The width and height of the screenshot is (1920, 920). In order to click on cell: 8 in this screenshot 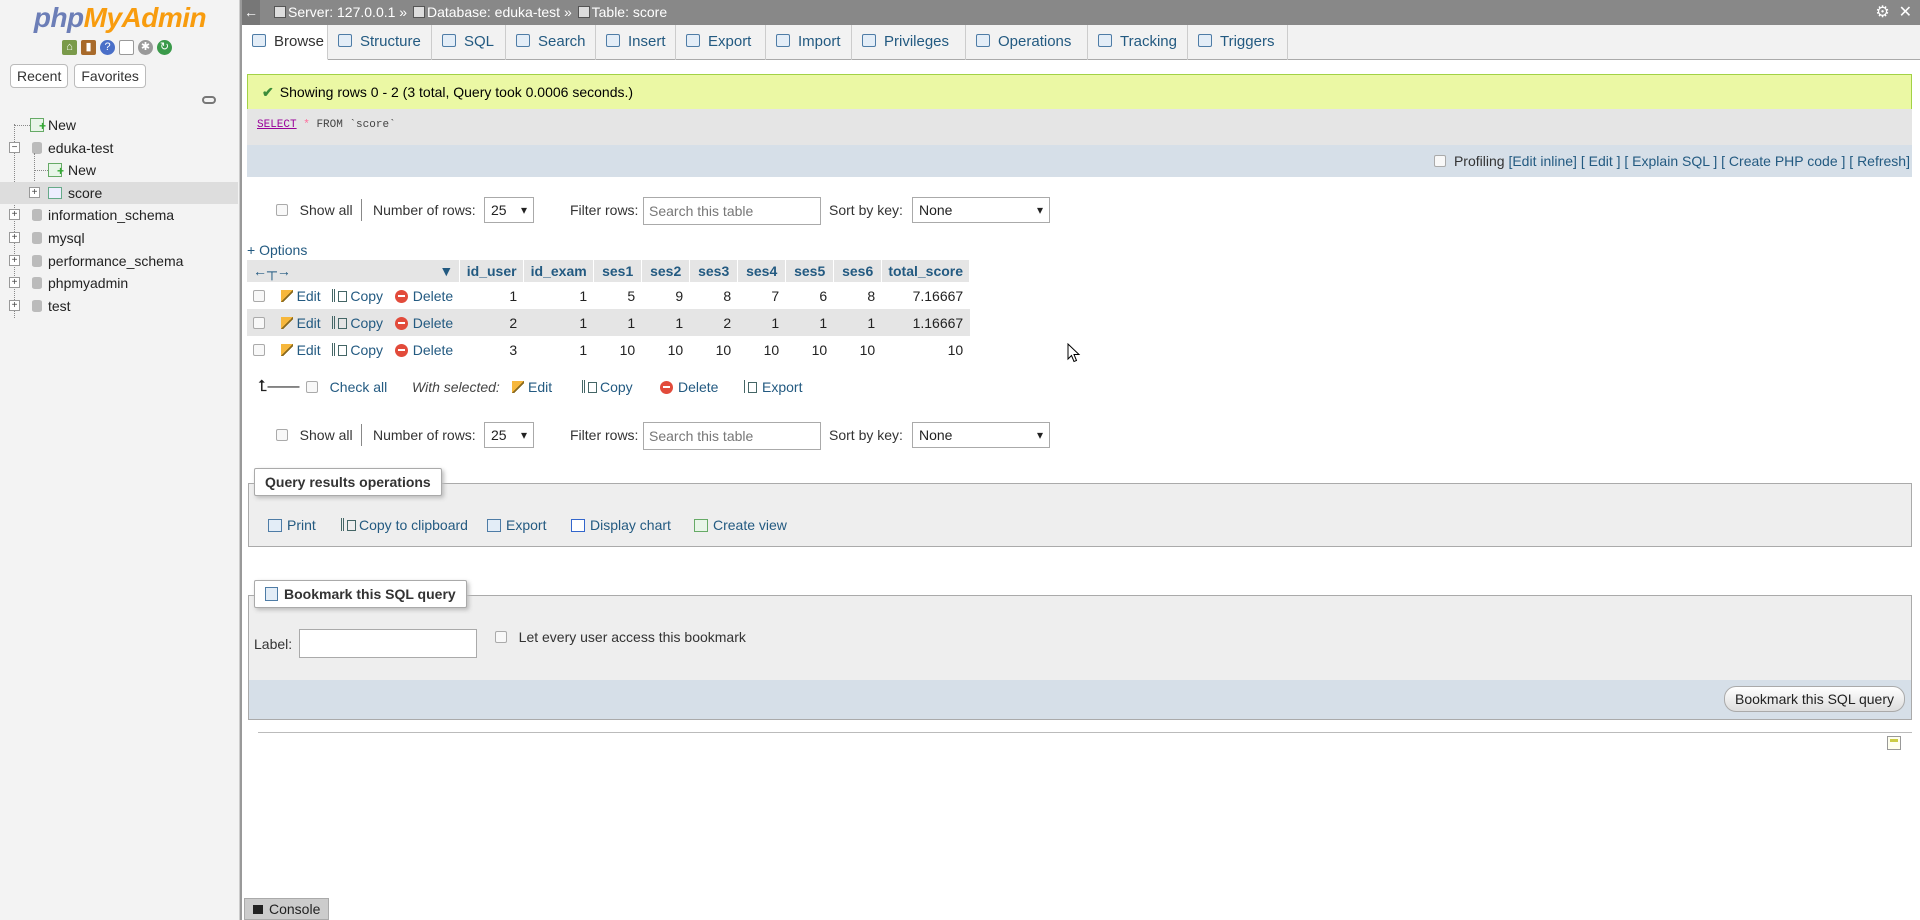, I will do `click(857, 295)`.